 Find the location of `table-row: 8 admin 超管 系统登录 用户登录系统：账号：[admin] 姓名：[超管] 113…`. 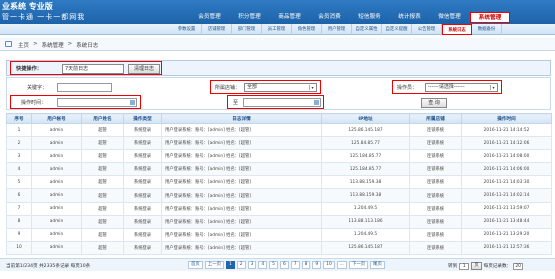

table-row: 8 admin 超管 系统登录 用户登录系统：账号：[admin] 姓名：[超管] 113… is located at coordinates (279, 221).